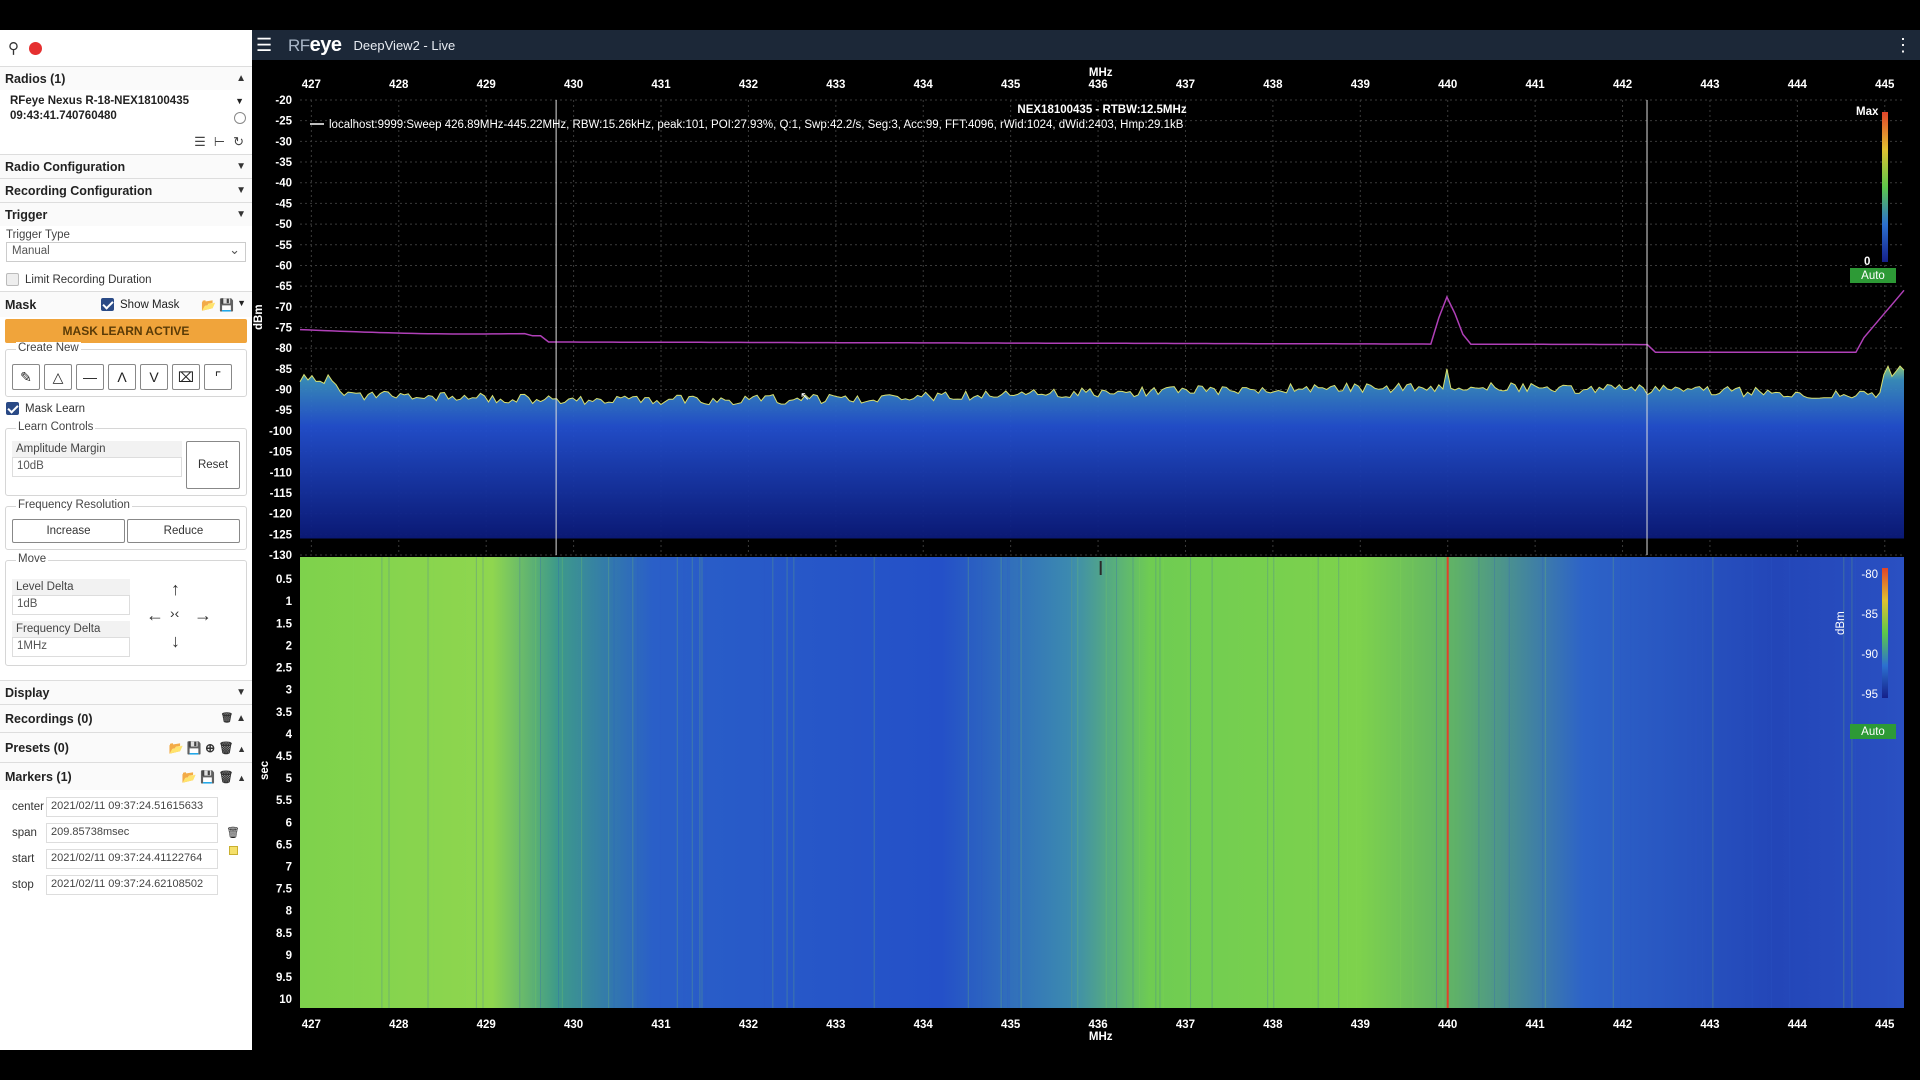  What do you see at coordinates (132, 807) in the screenshot?
I see `marker-field-value: 2021/02/11 09:37:24.51615633` at bounding box center [132, 807].